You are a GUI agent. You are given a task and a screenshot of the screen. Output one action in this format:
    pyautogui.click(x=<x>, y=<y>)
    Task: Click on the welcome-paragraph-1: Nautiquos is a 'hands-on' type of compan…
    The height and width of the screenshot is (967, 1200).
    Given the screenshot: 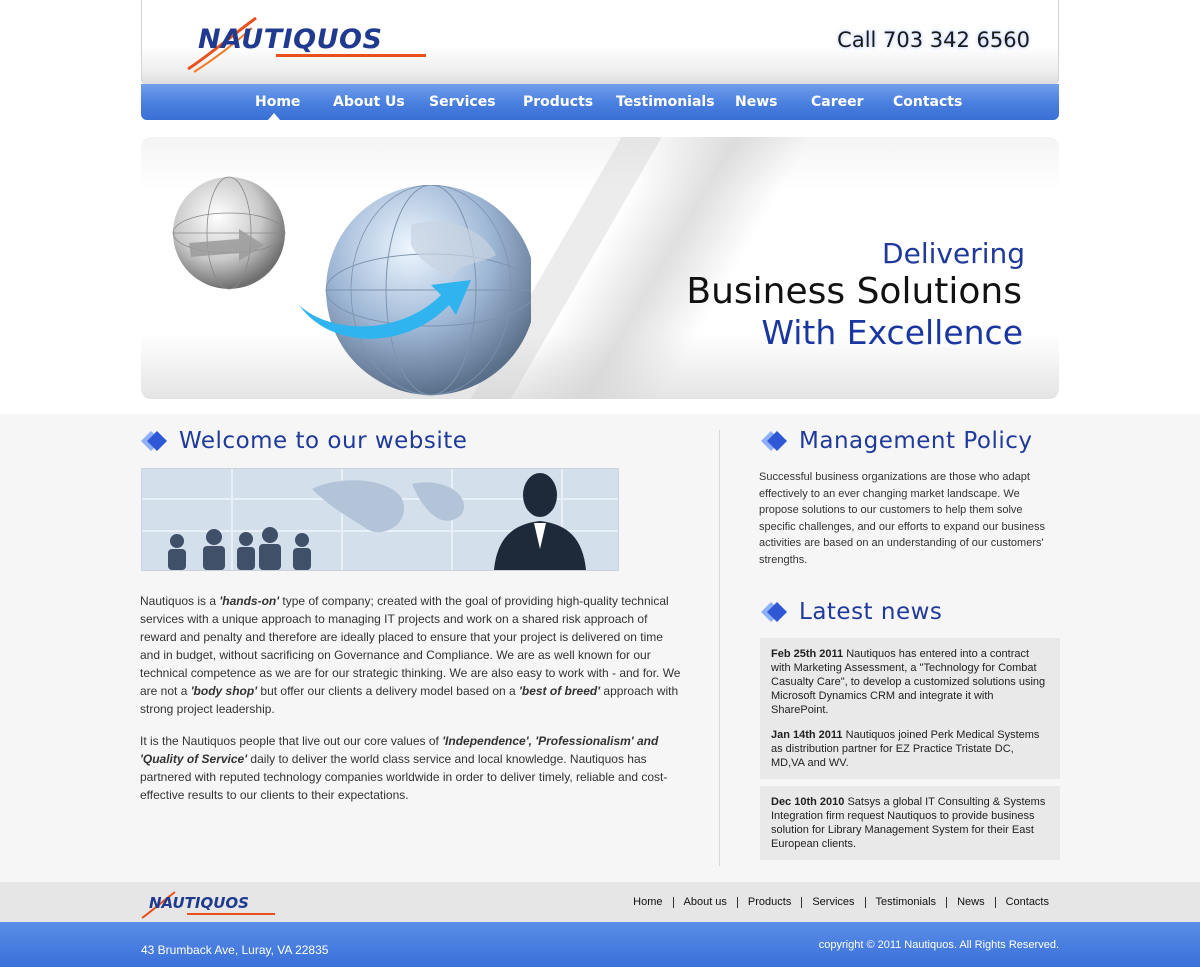 What is the action you would take?
    pyautogui.click(x=410, y=655)
    